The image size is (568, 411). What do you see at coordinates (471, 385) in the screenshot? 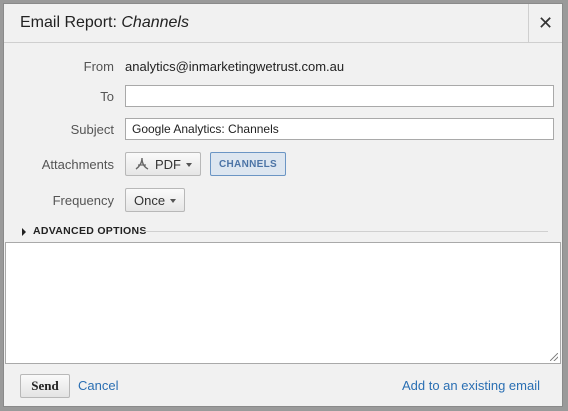
I see `add-to-existing-email-link: Add to an existing email` at bounding box center [471, 385].